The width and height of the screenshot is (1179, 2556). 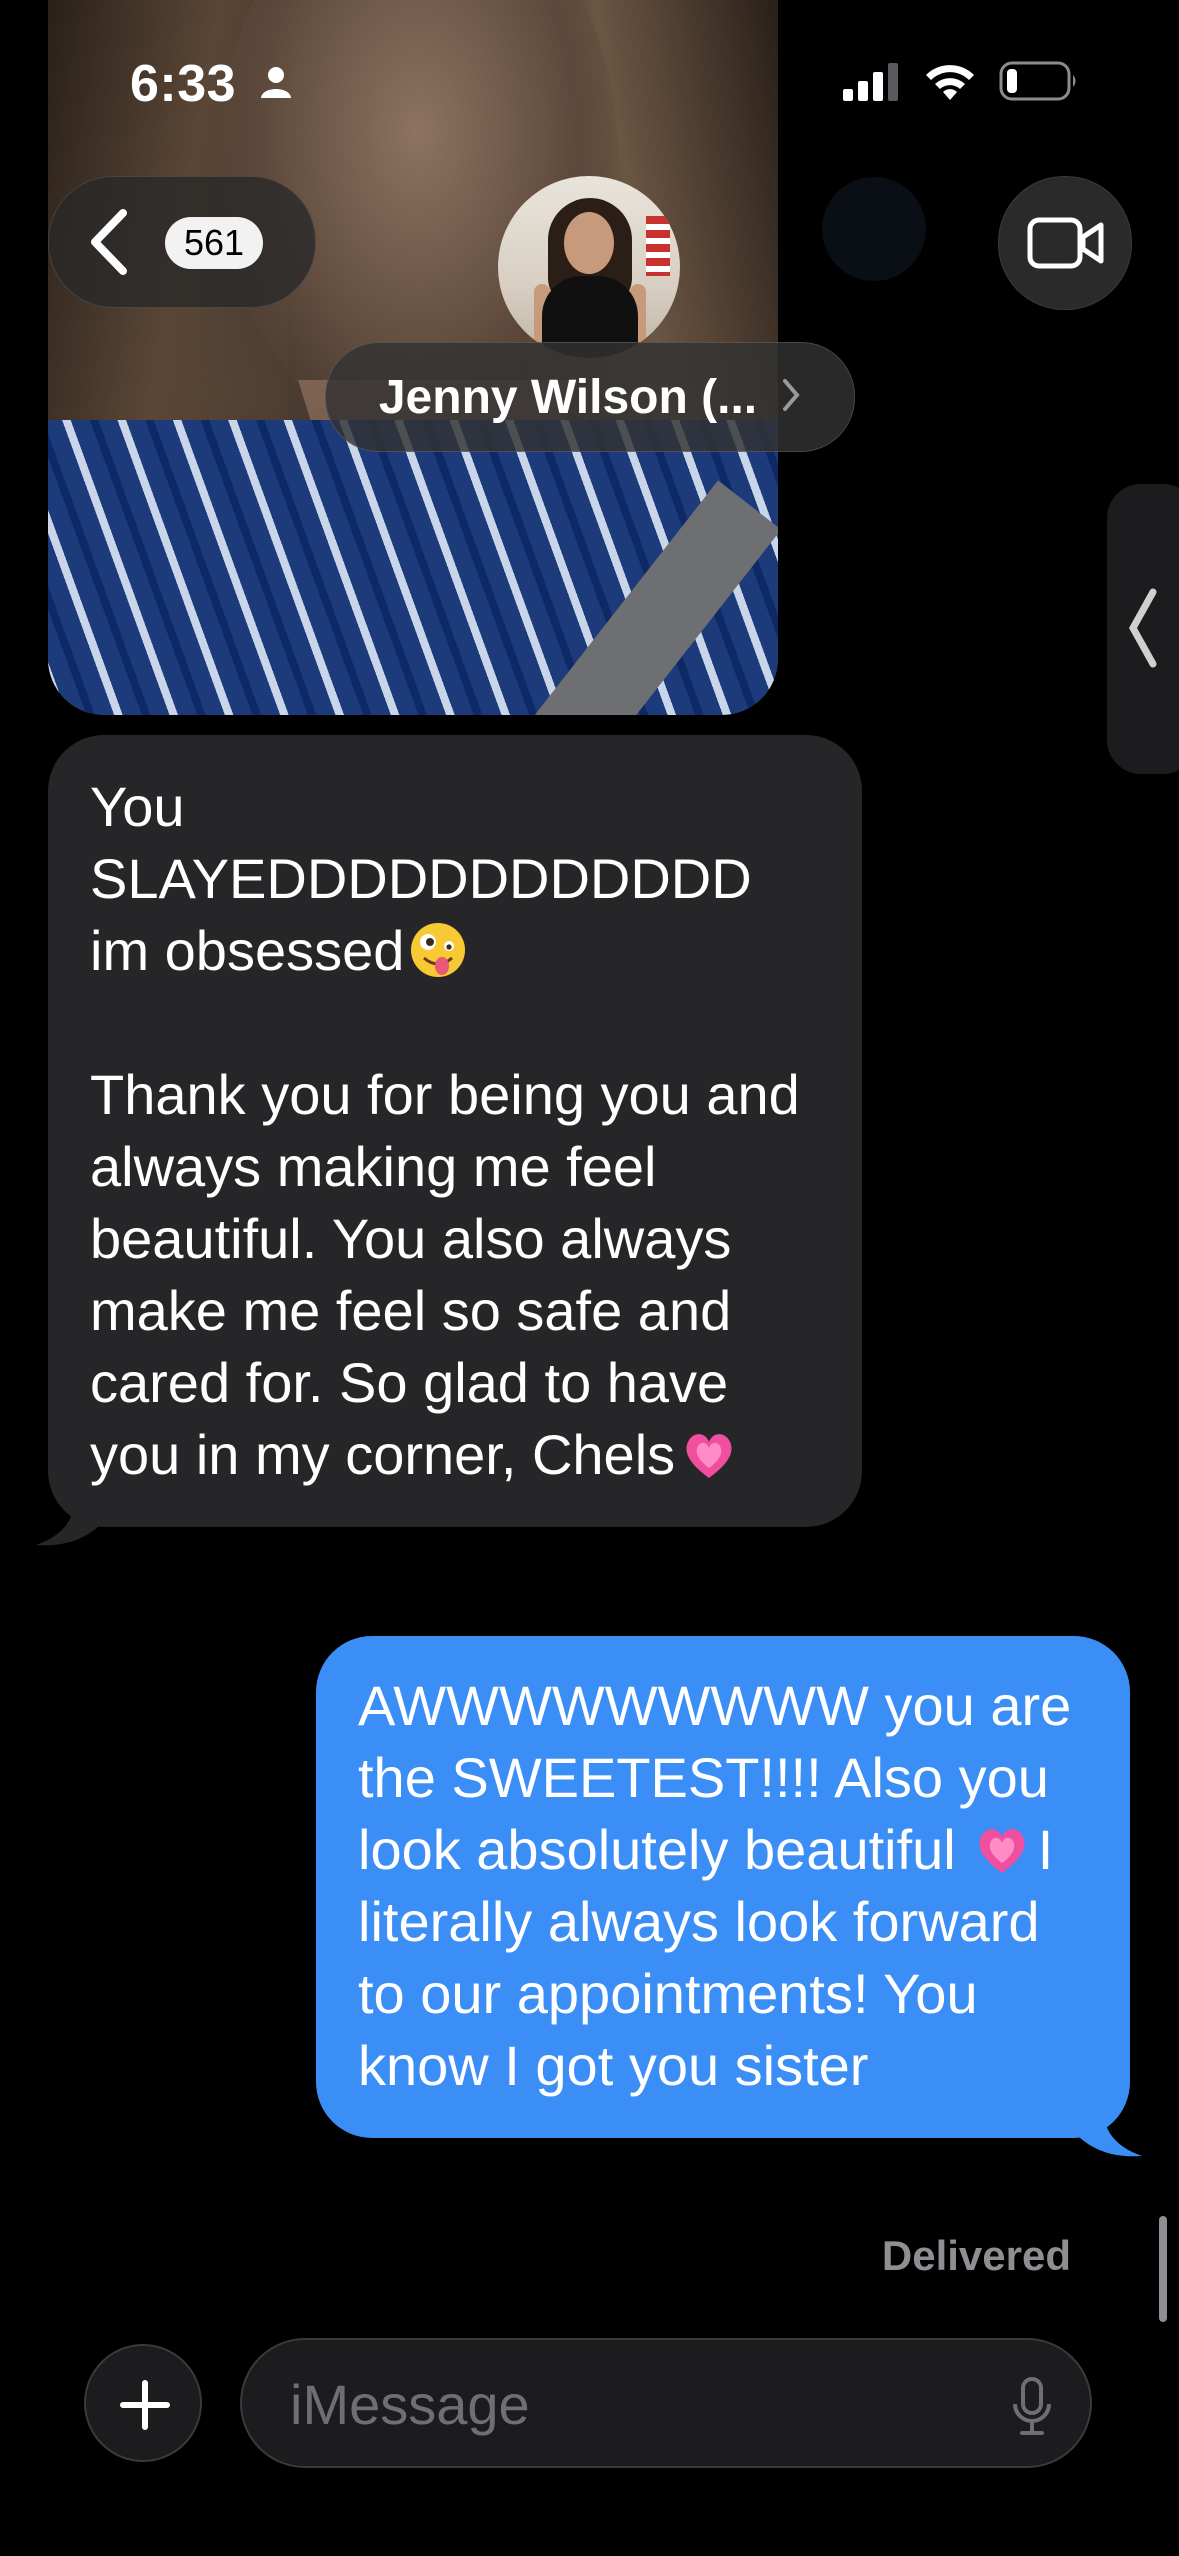 What do you see at coordinates (630, 2404) in the screenshot?
I see `message-input` at bounding box center [630, 2404].